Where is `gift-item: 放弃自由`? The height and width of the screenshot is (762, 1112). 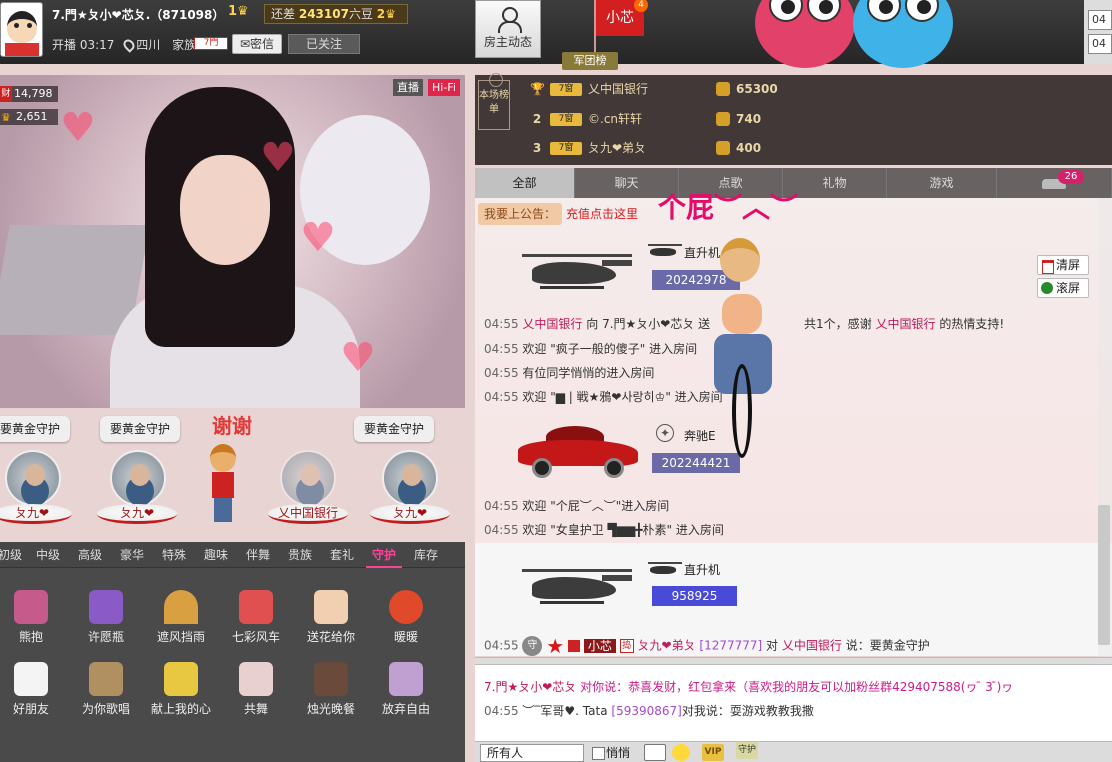
gift-item: 放弃自由 is located at coordinates (406, 689).